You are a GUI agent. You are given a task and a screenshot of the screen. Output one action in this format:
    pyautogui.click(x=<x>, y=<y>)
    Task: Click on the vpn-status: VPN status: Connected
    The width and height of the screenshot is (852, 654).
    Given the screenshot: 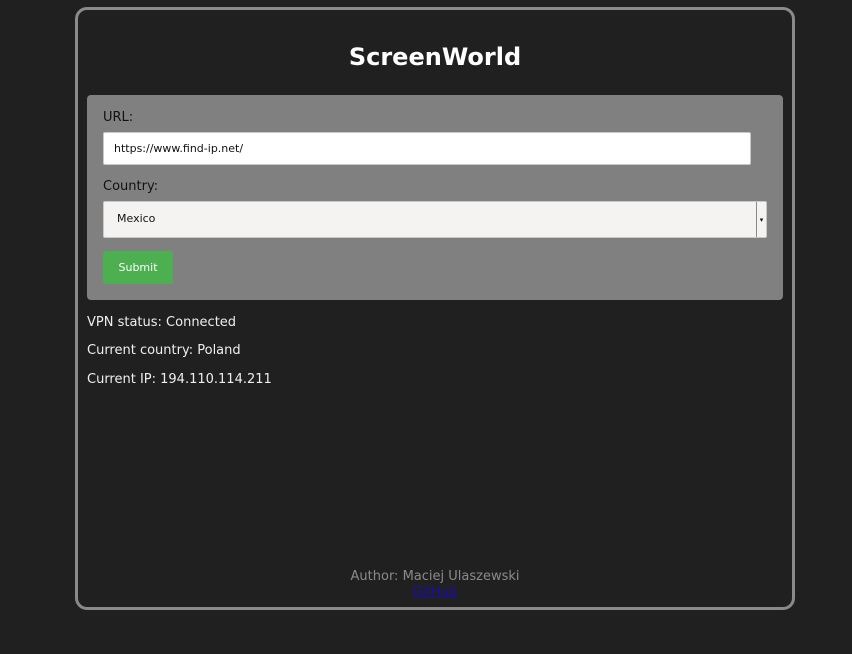 What is the action you would take?
    pyautogui.click(x=162, y=322)
    